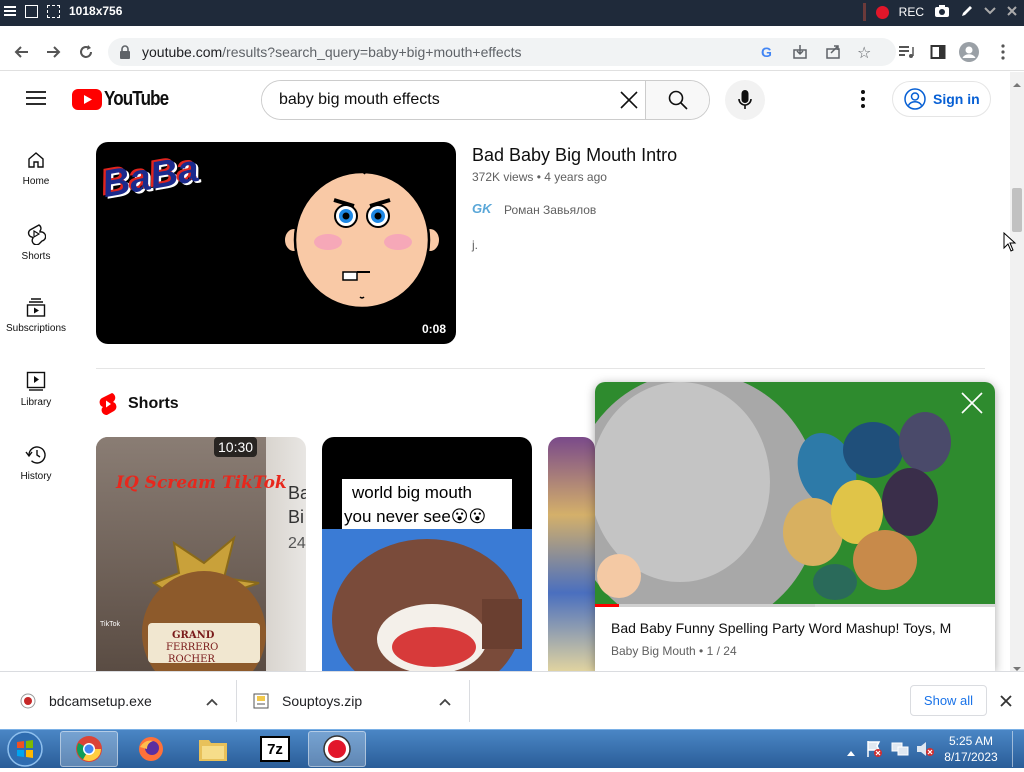 The width and height of the screenshot is (1024, 772). Describe the element at coordinates (275, 749) in the screenshot. I see `taskbar-7zip-button: 7z` at that location.